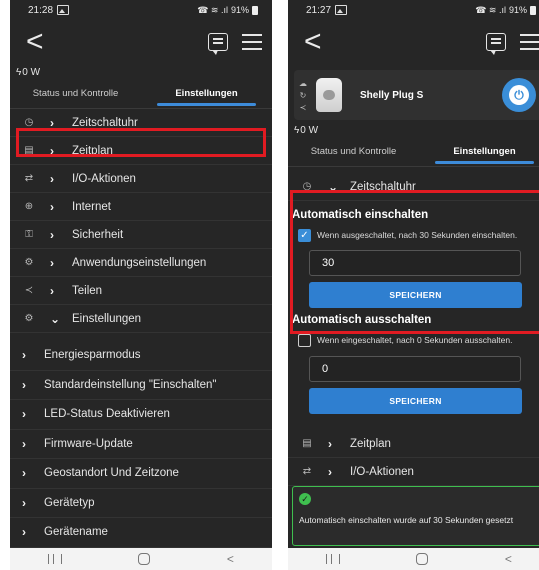 The height and width of the screenshot is (570, 539). I want to click on auto-off-seconds-input: 0, so click(415, 369).